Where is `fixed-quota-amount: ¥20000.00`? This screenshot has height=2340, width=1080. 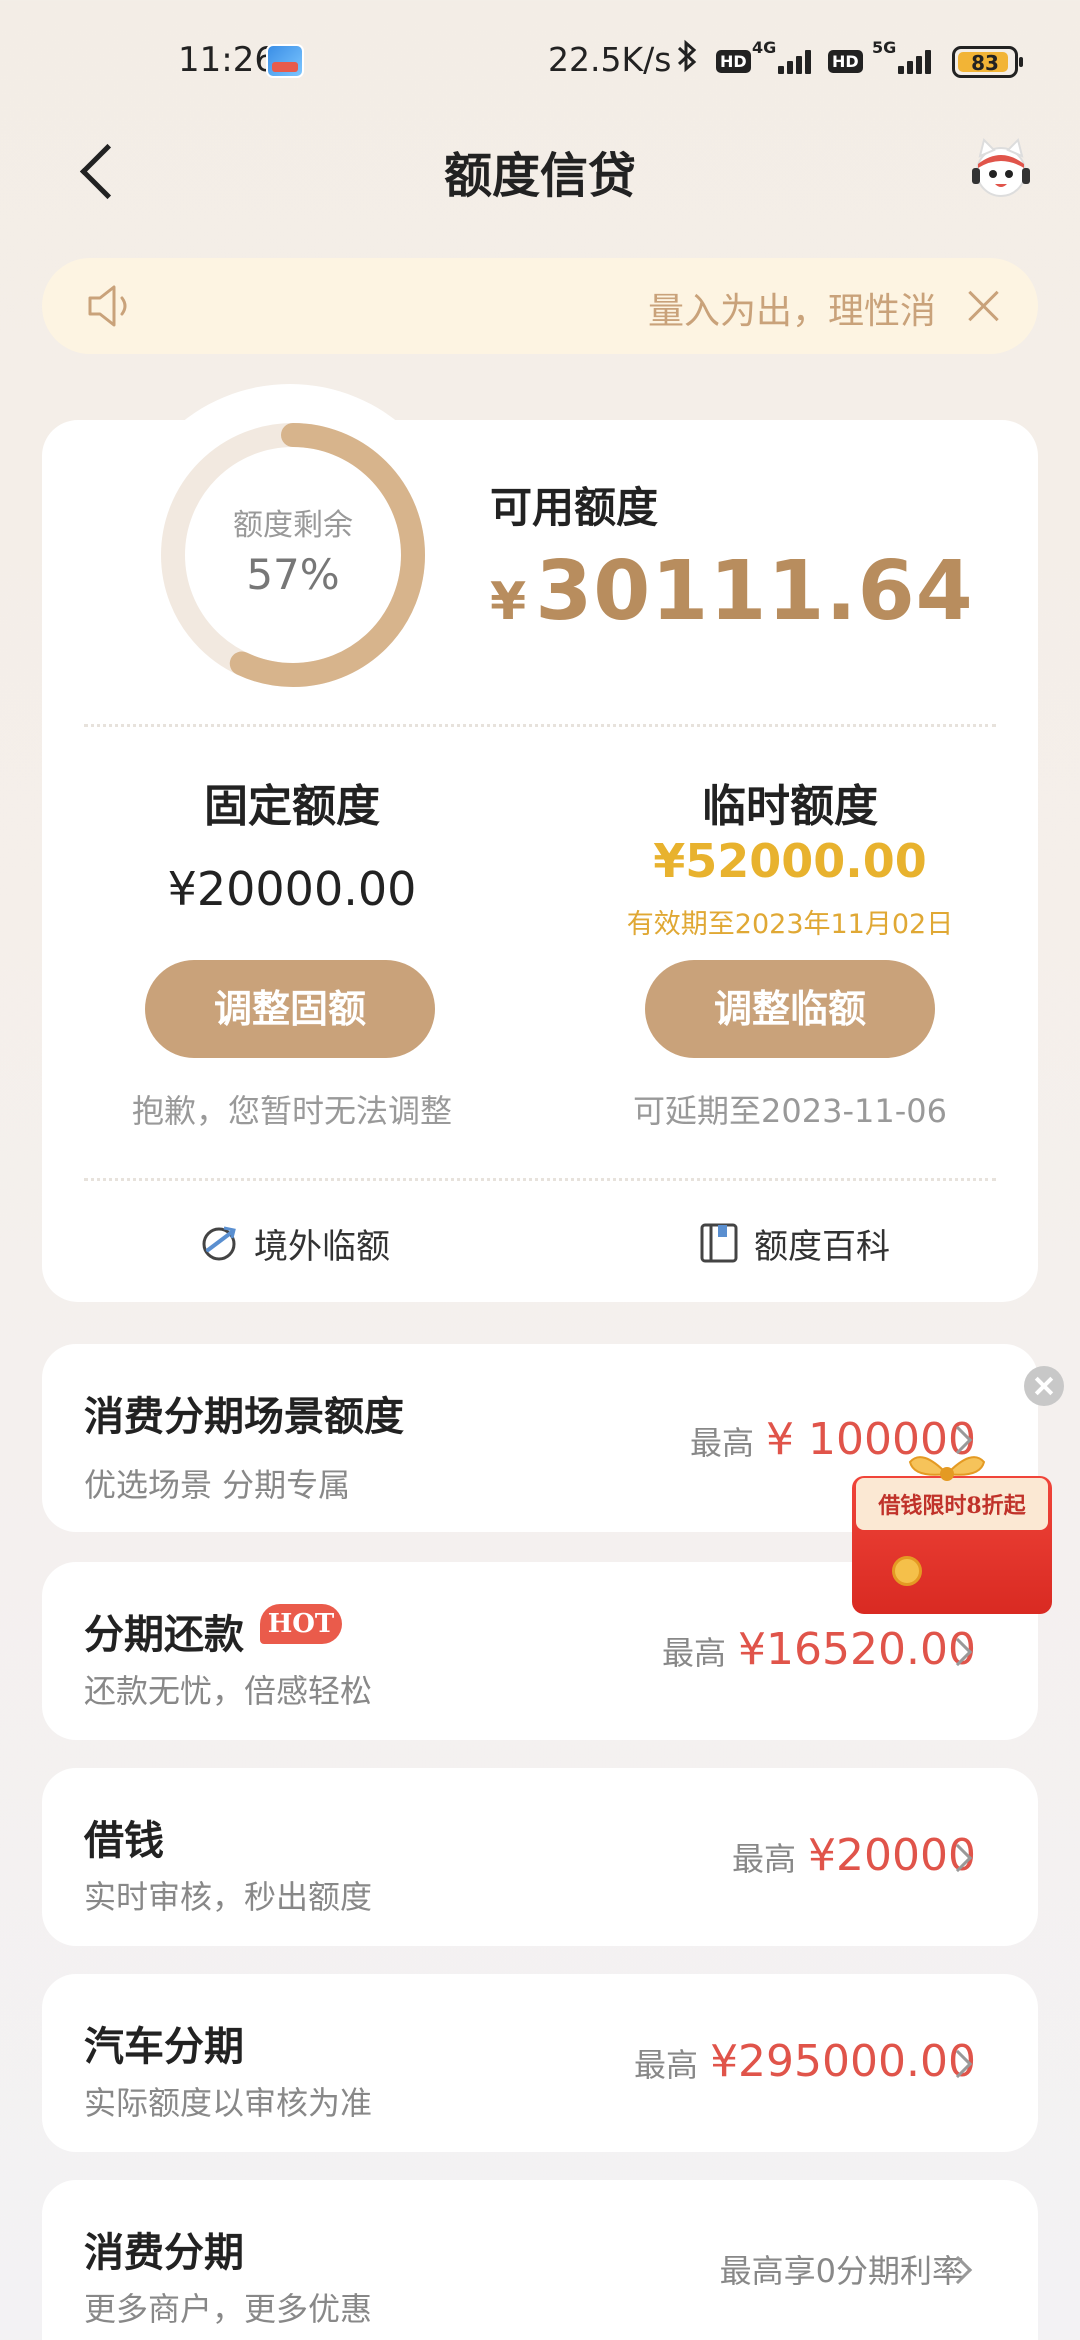
fixed-quota-amount: ¥20000.00 is located at coordinates (292, 889).